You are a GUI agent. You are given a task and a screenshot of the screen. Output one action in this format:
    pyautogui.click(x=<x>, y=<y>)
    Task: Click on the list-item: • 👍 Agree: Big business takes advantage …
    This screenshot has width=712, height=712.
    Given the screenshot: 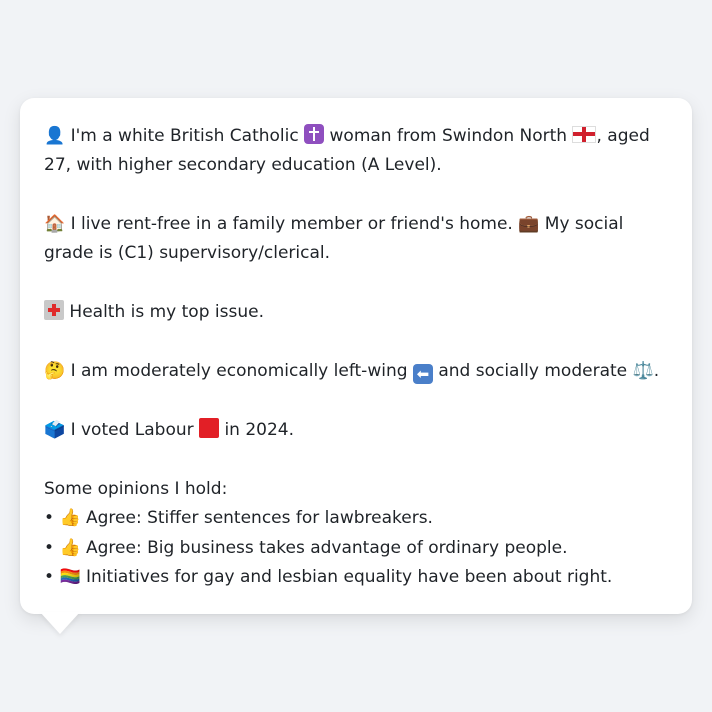 What is the action you would take?
    pyautogui.click(x=356, y=549)
    